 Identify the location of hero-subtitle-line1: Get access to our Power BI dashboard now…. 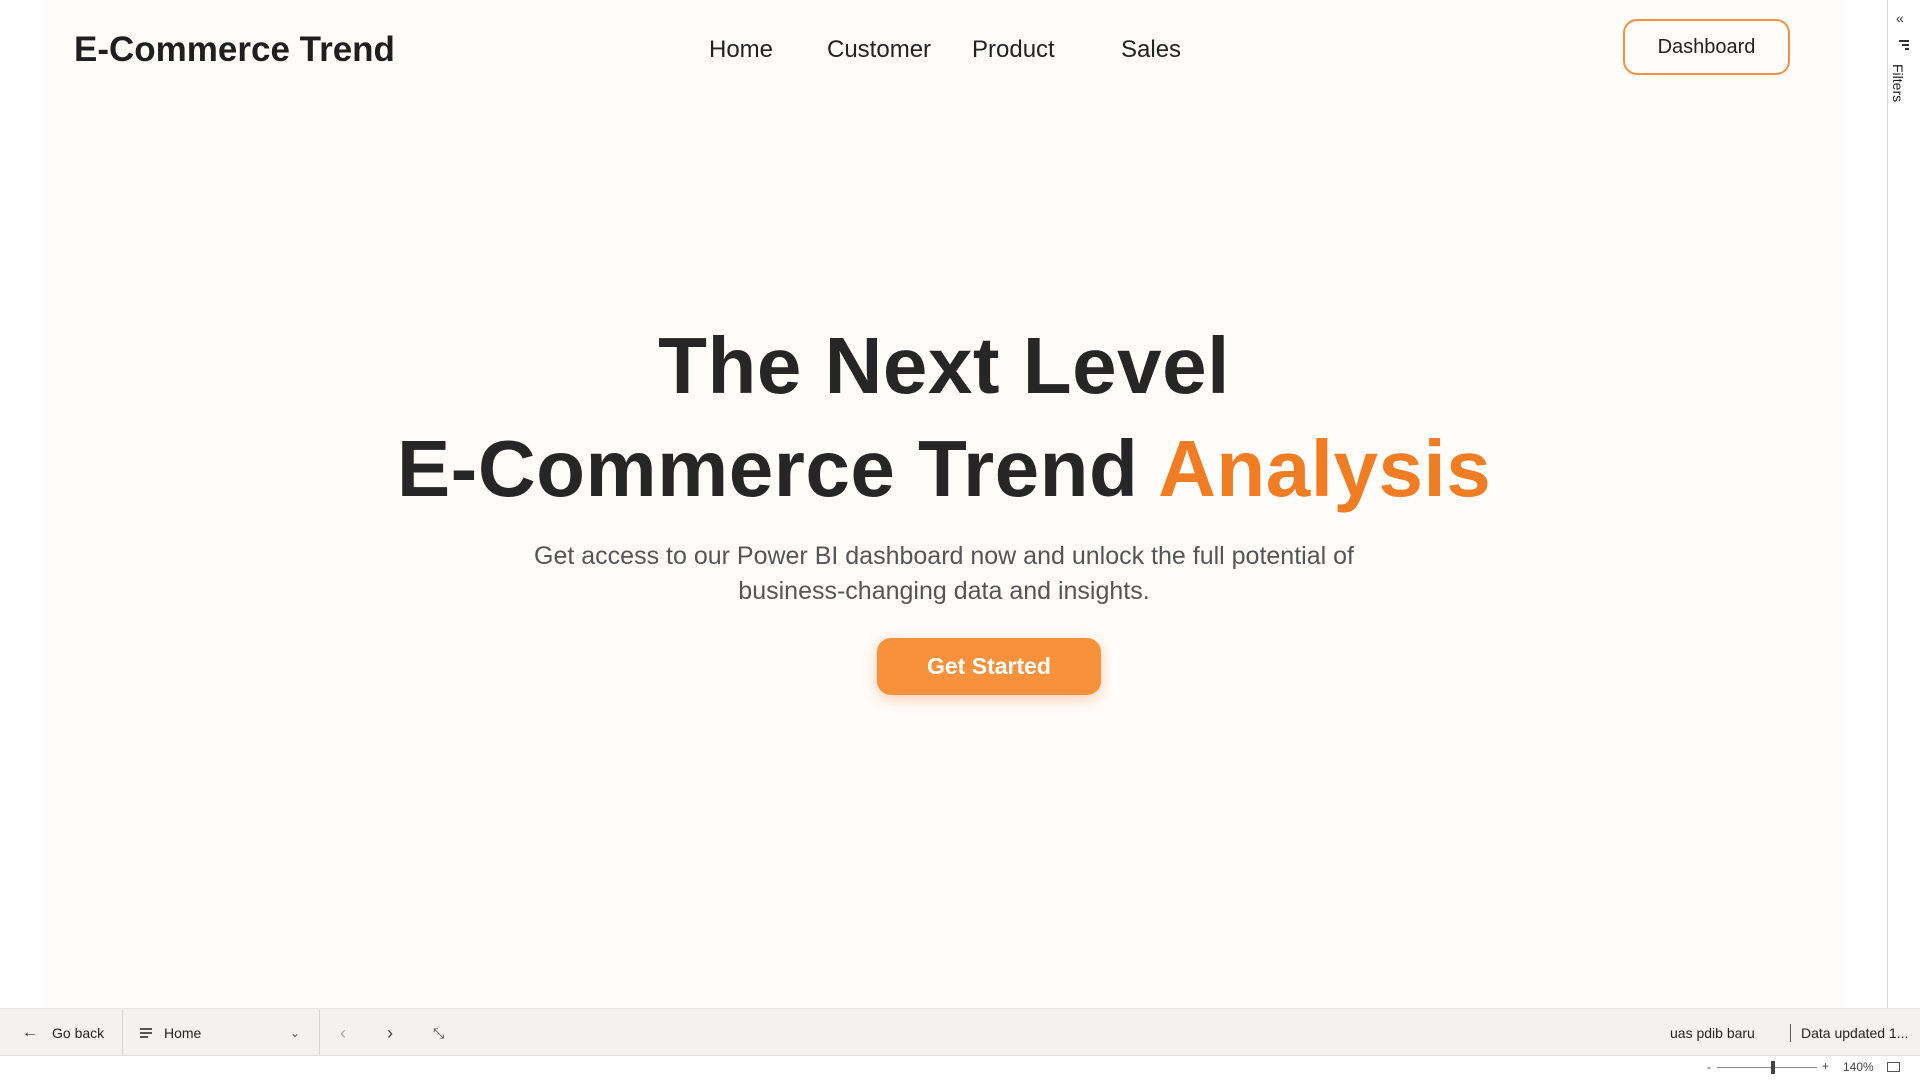
(944, 556).